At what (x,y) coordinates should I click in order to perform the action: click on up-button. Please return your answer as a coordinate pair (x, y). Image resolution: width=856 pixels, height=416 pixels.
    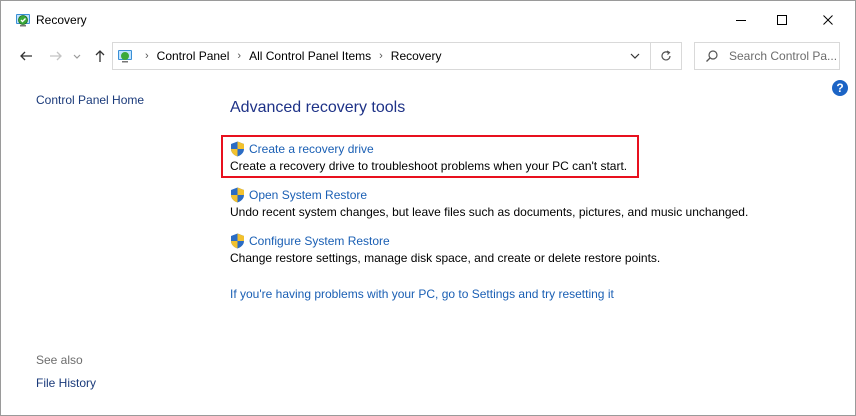
    Looking at the image, I should click on (100, 56).